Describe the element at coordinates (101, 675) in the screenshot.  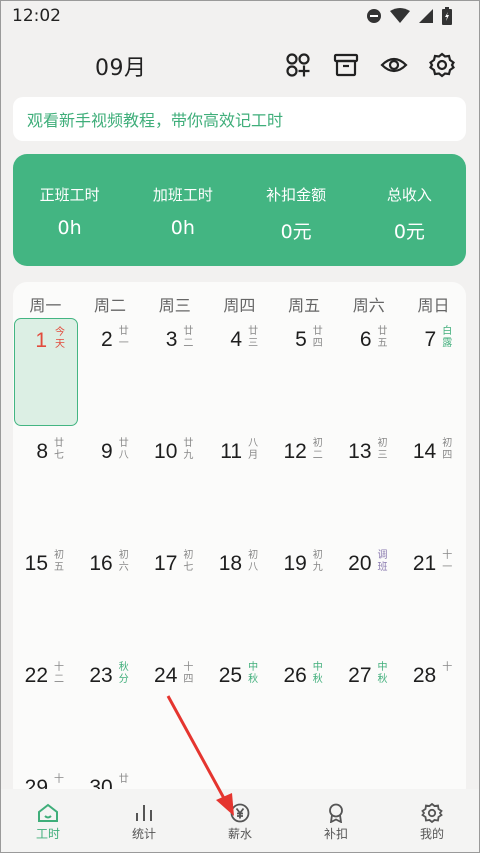
I see `day-number: 23` at that location.